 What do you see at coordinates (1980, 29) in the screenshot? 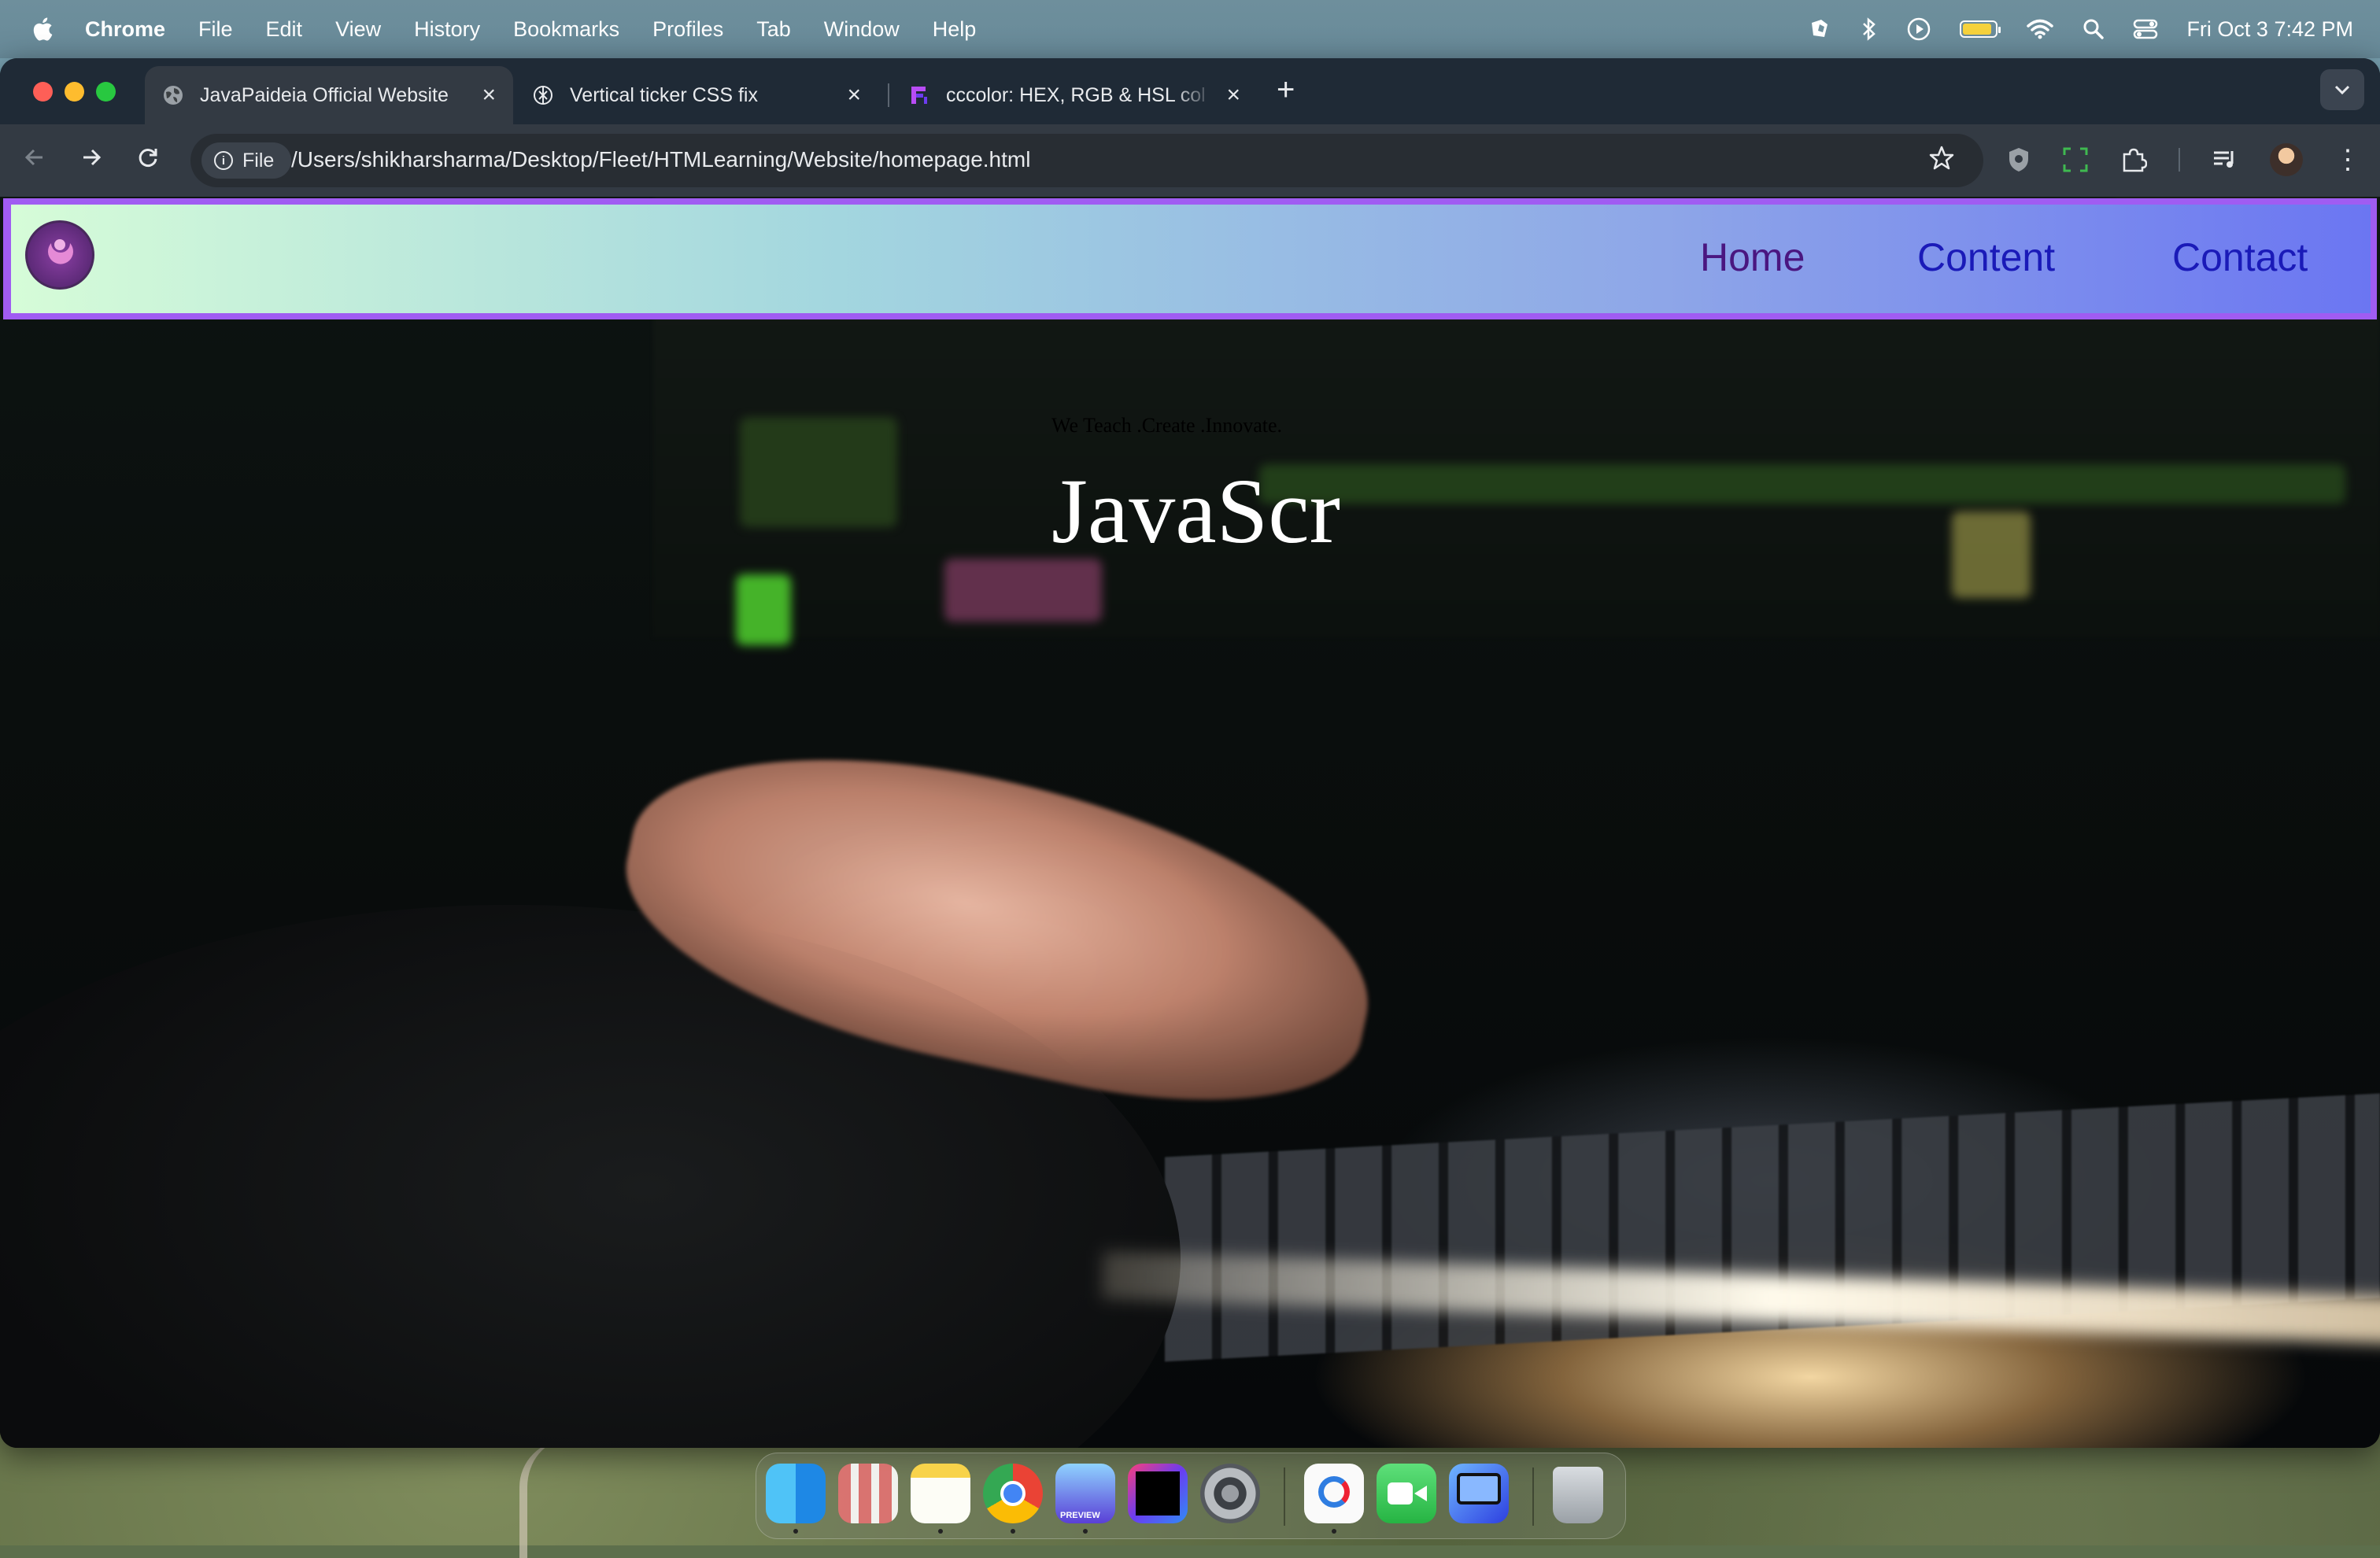
I see `battery-icon` at bounding box center [1980, 29].